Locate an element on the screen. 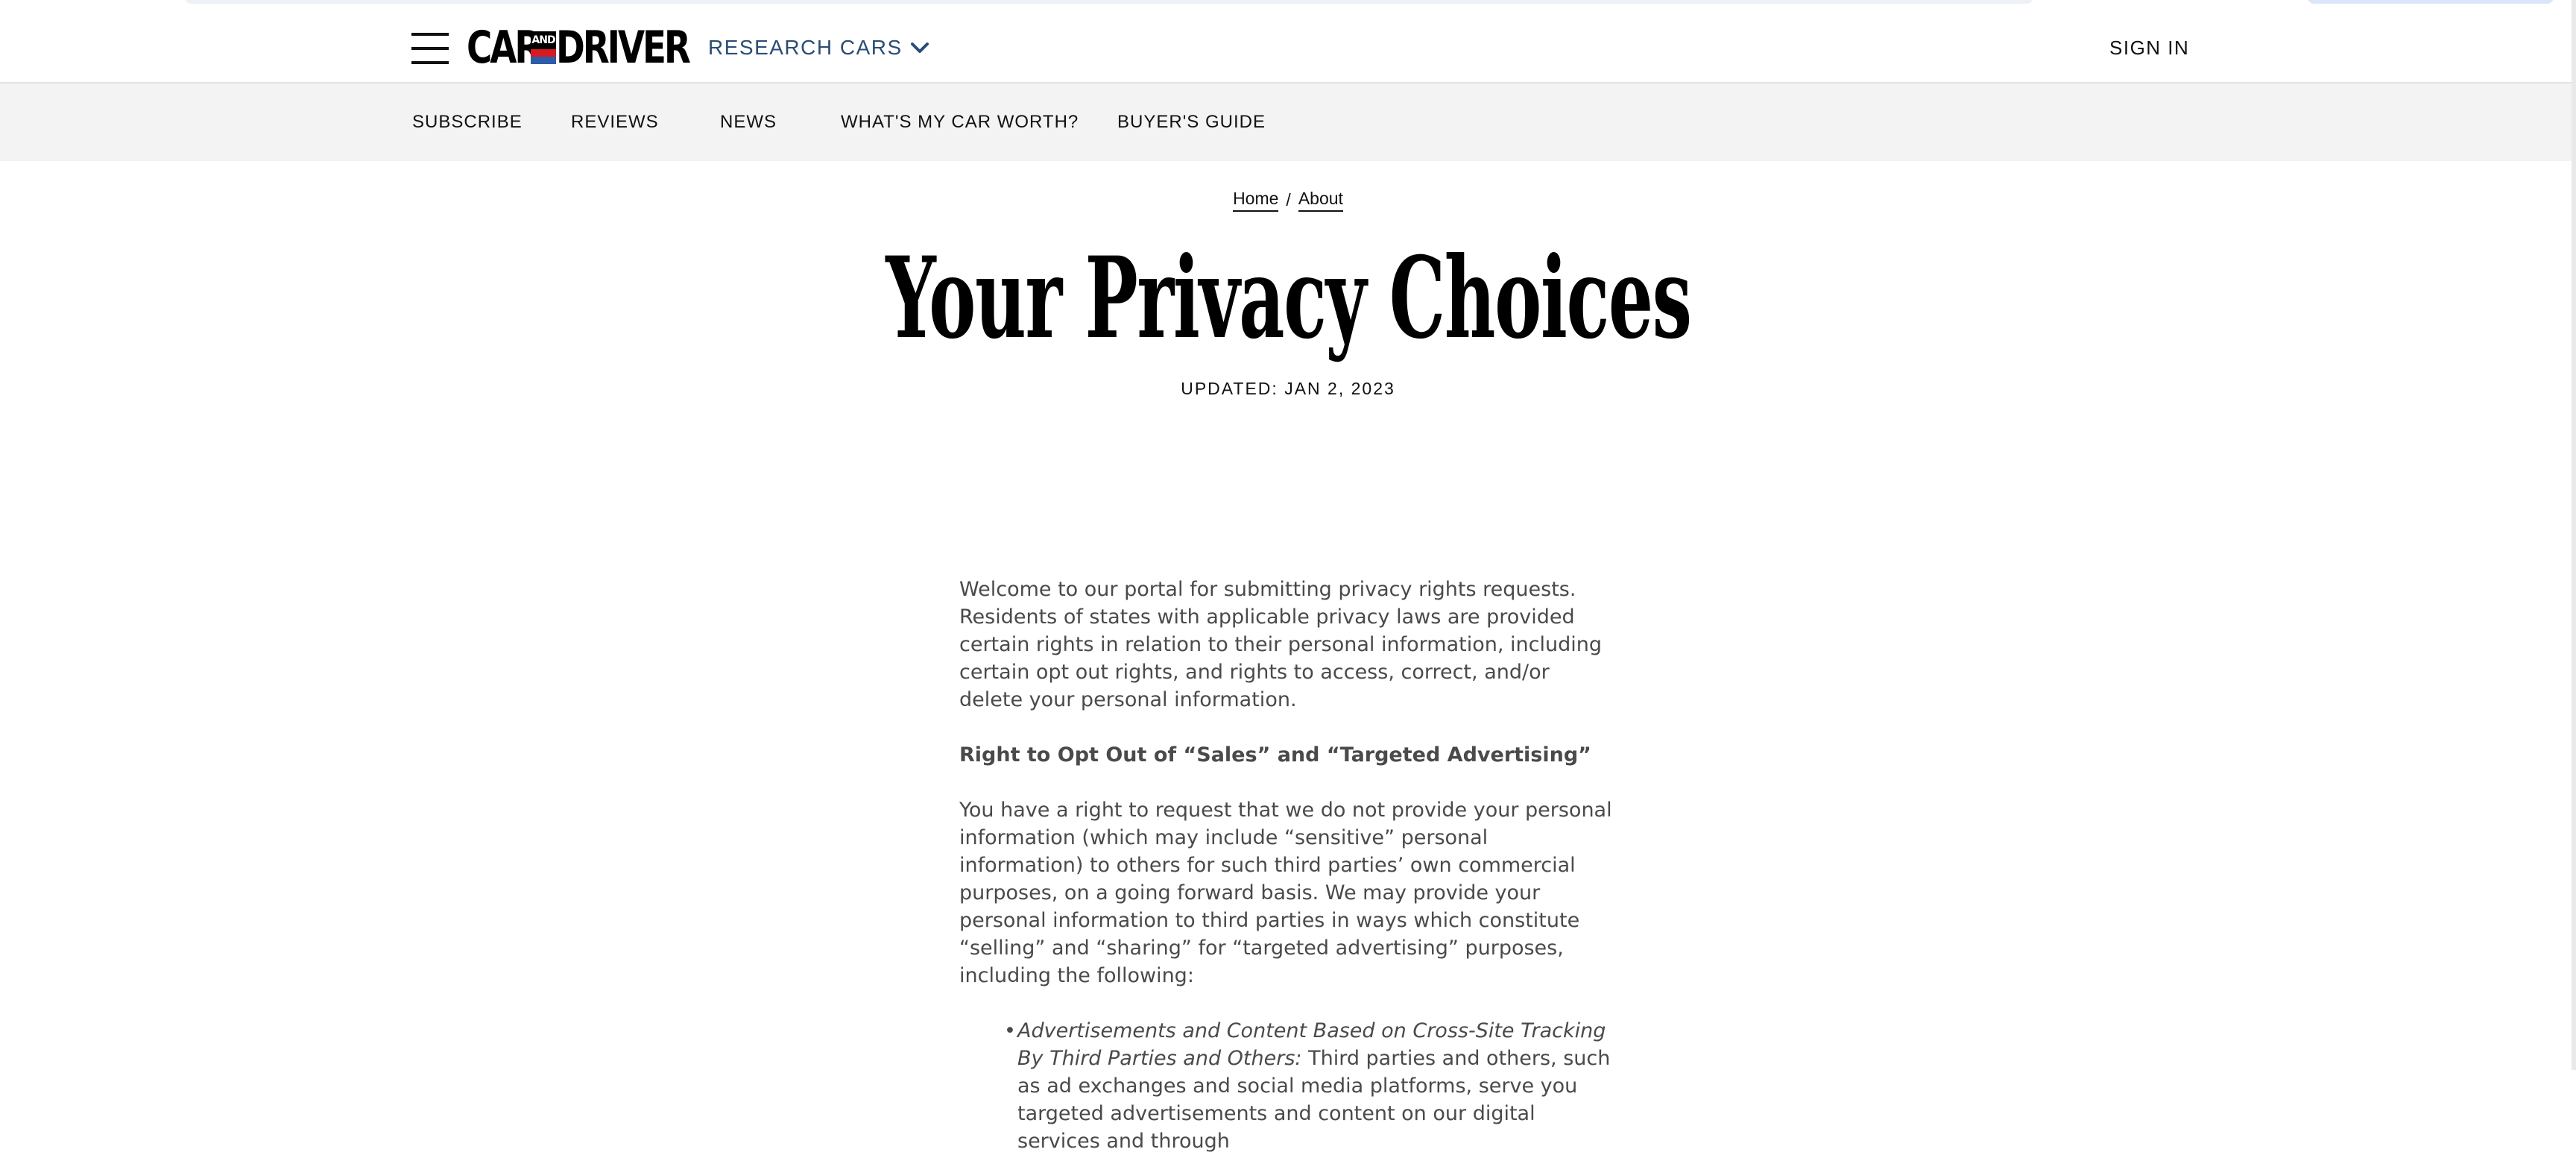 The image size is (2576, 1155). logo-blue-stripe is located at coordinates (543, 61).